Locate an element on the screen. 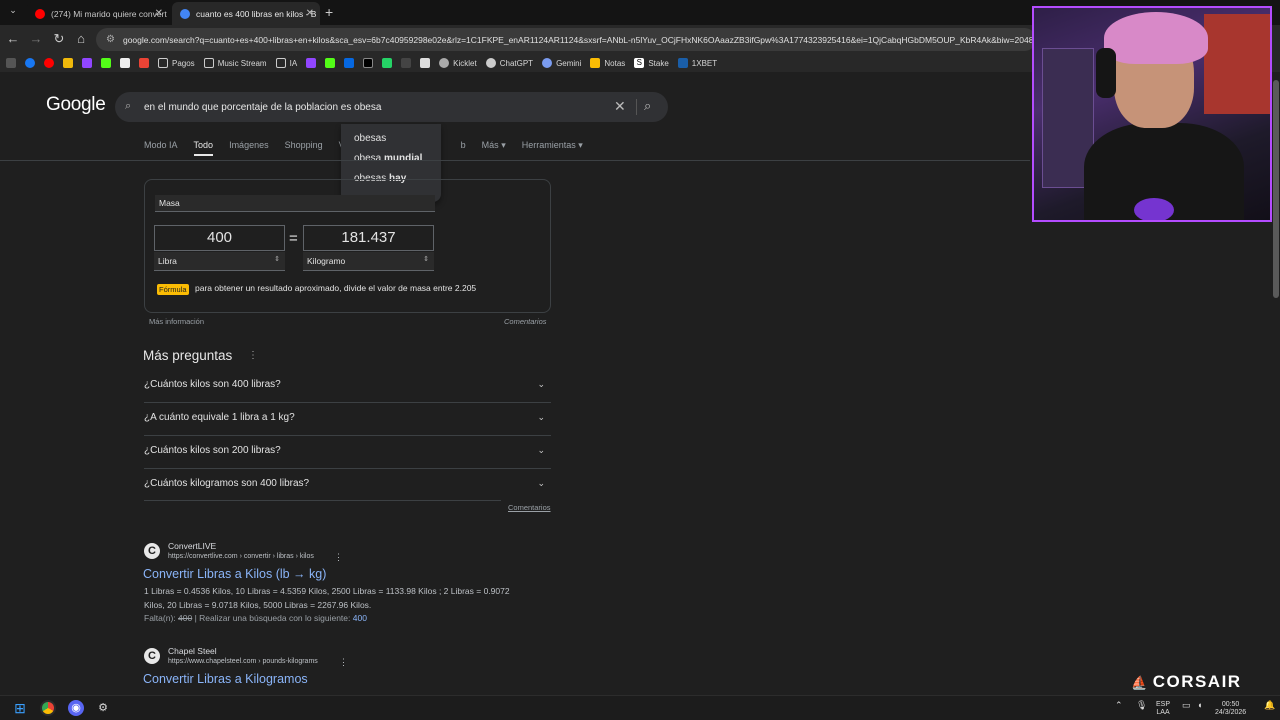 The height and width of the screenshot is (720, 1280). tab-web: b is located at coordinates (463, 148).